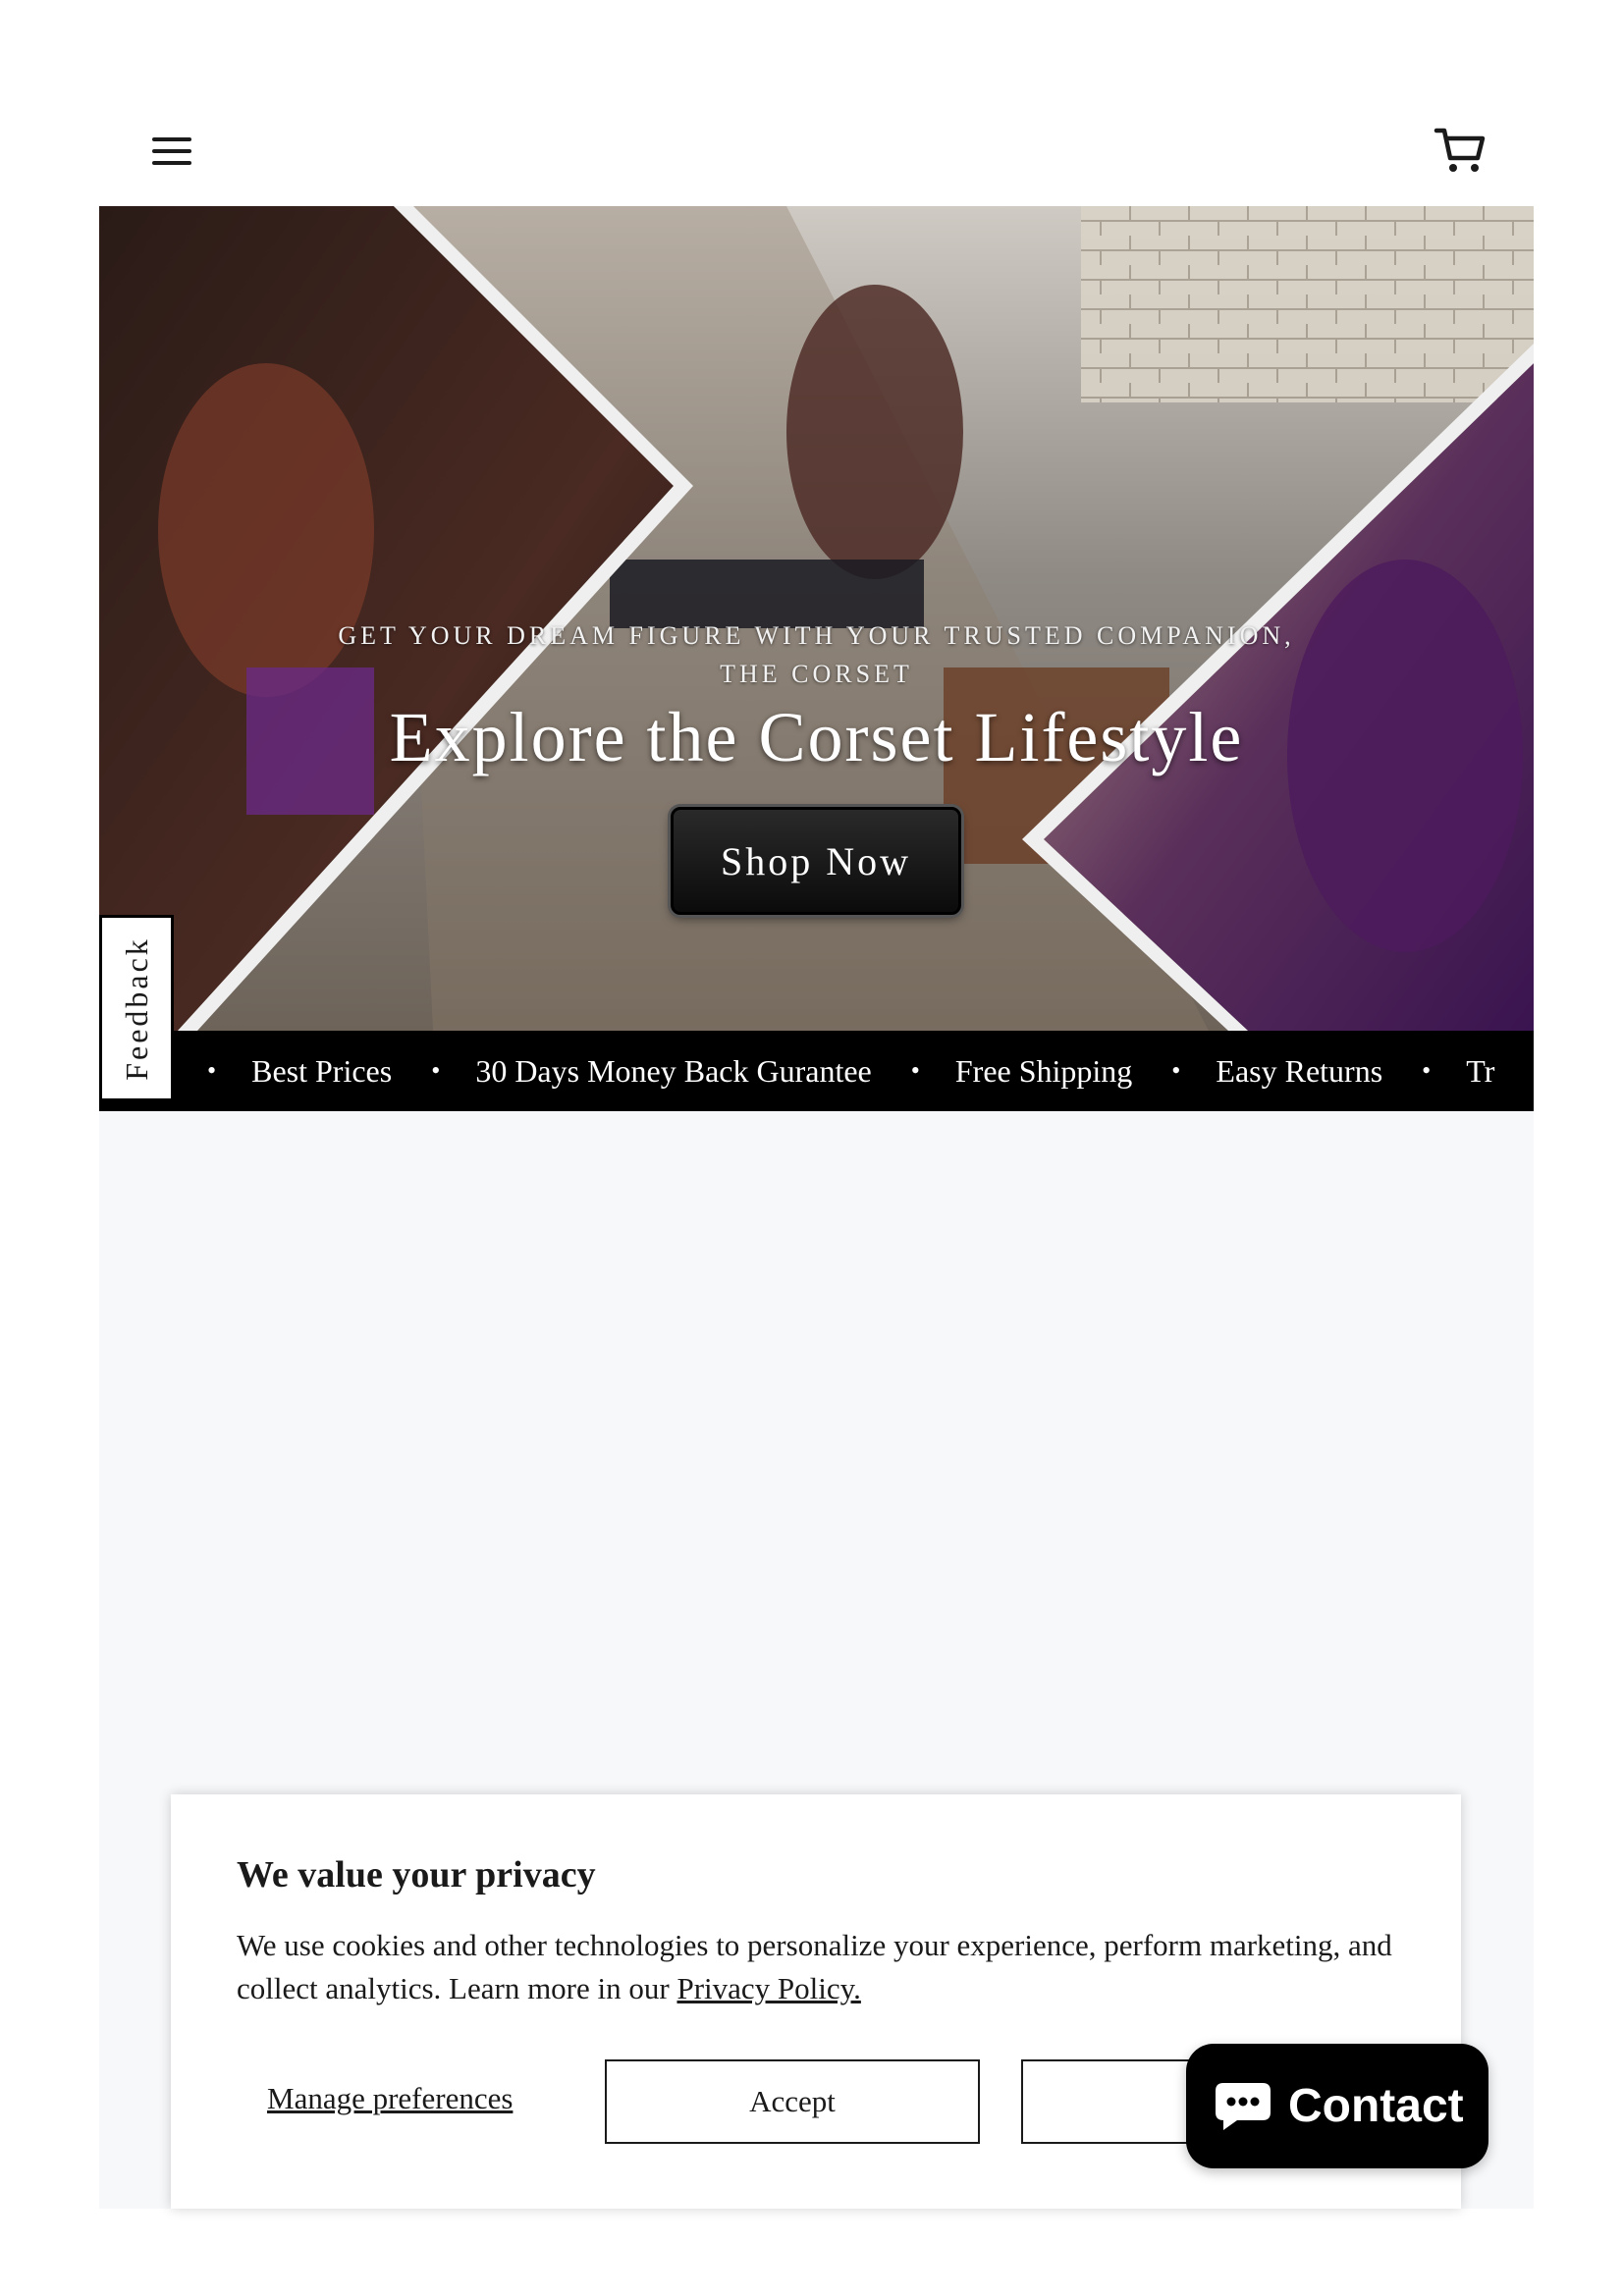 The width and height of the screenshot is (1623, 2296). What do you see at coordinates (172, 152) in the screenshot?
I see `hamburger-menu-icon` at bounding box center [172, 152].